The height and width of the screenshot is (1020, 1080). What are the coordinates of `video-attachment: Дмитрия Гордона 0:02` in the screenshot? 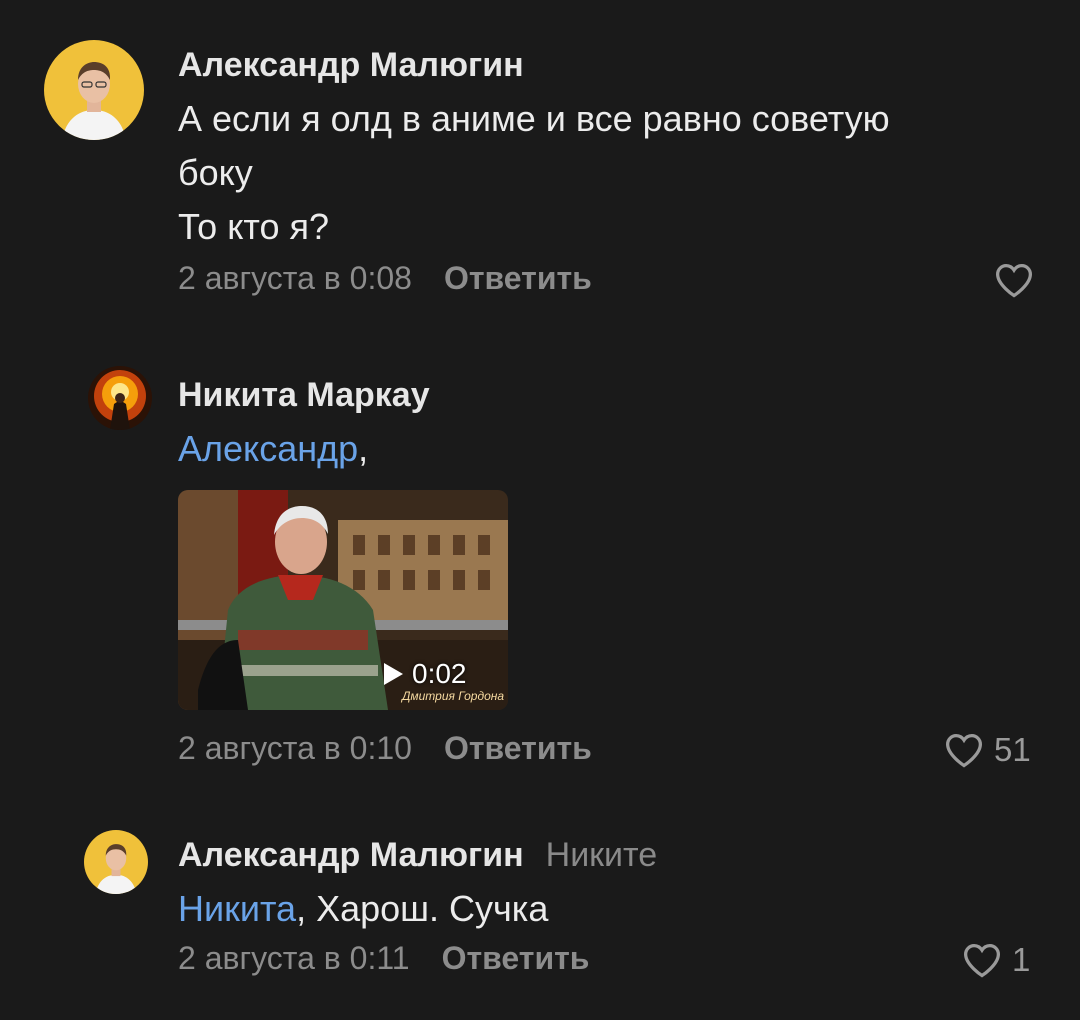 It's located at (343, 600).